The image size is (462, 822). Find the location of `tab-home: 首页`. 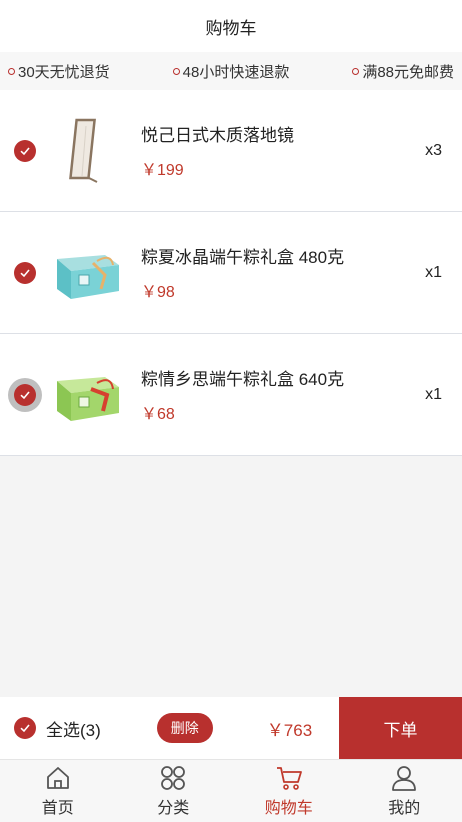

tab-home: 首页 is located at coordinates (58, 791).